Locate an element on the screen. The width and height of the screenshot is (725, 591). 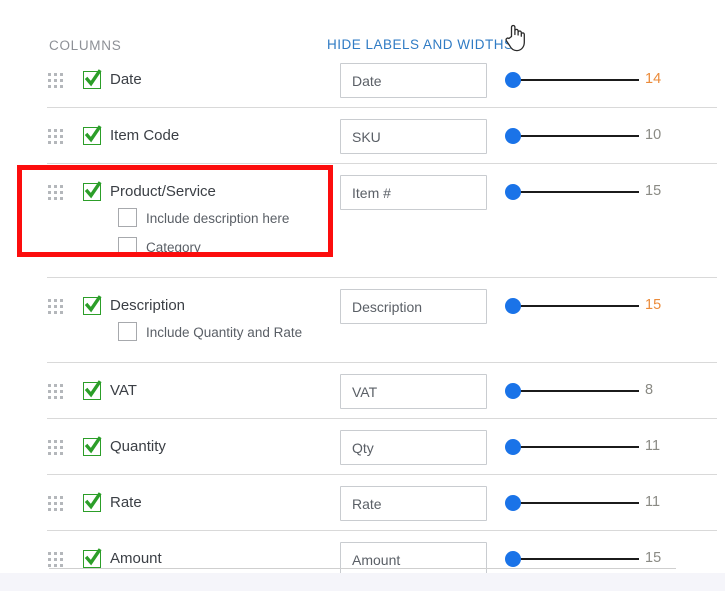
column-row: Rate 11 is located at coordinates (362, 503).